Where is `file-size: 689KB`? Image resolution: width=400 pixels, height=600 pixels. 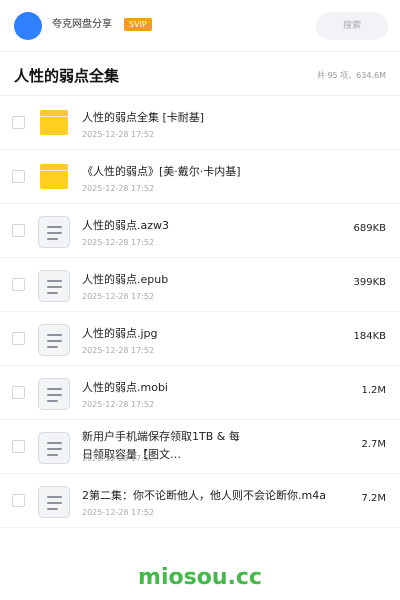 file-size: 689KB is located at coordinates (369, 228).